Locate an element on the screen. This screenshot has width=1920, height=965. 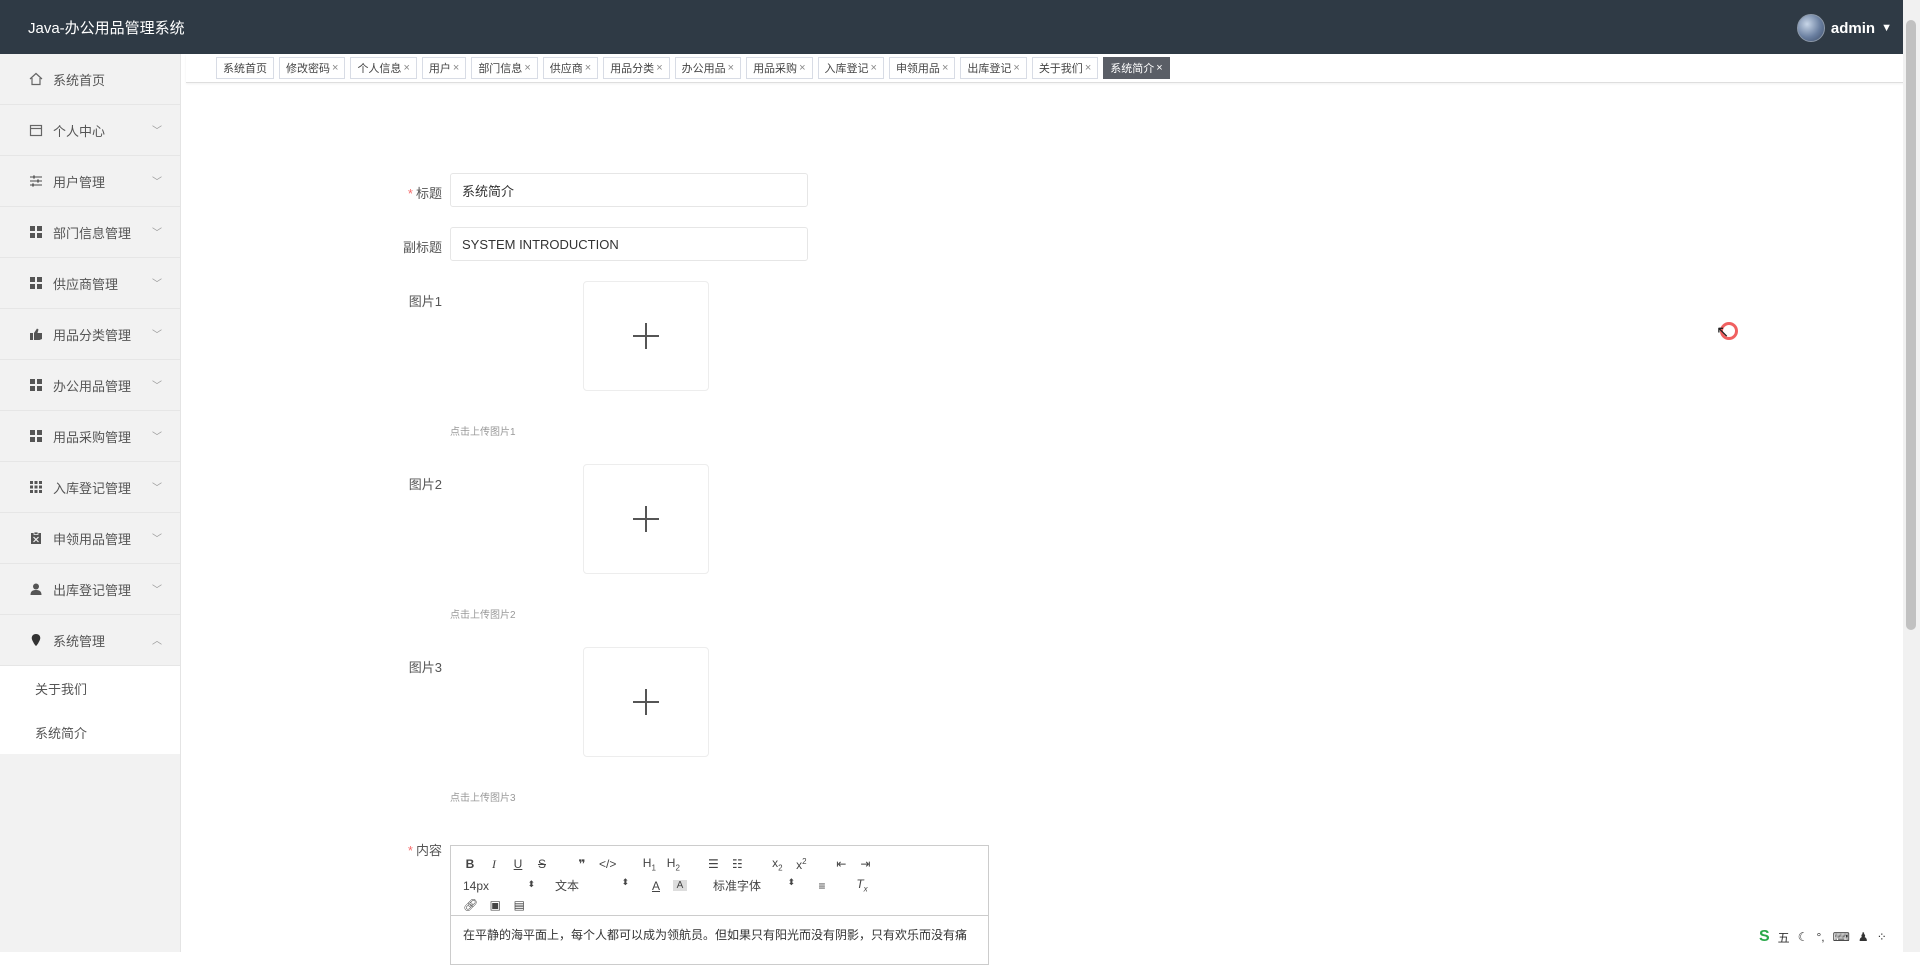
tab-item: 部门信息 × is located at coordinates (504, 68).